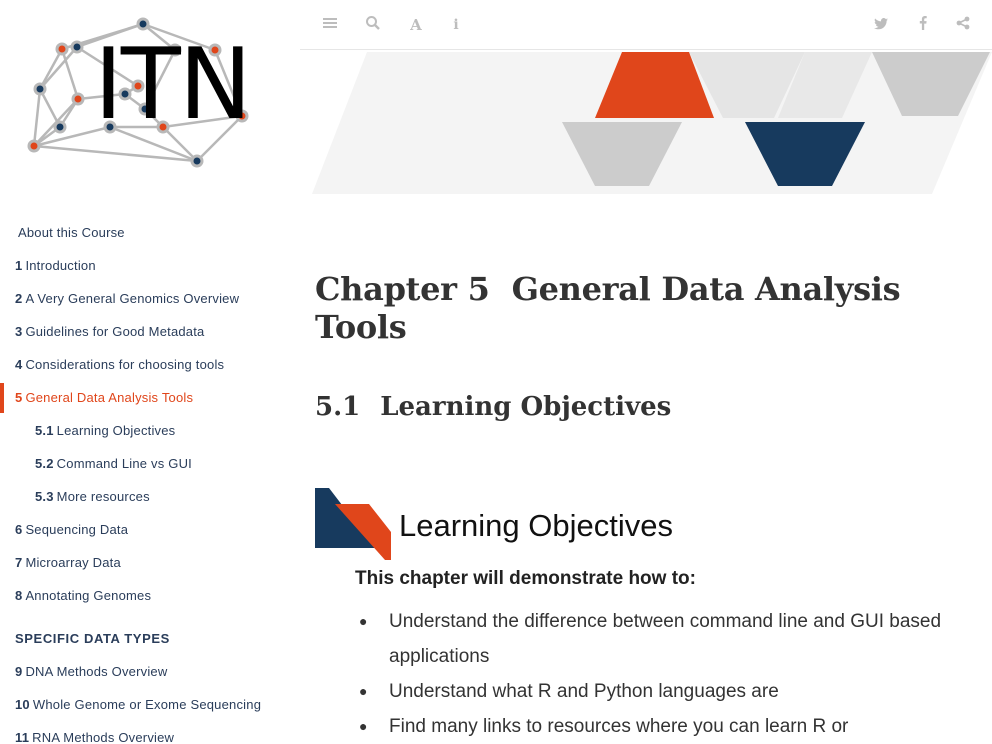  I want to click on nav-label: Considerations for choosing tools, so click(125, 364).